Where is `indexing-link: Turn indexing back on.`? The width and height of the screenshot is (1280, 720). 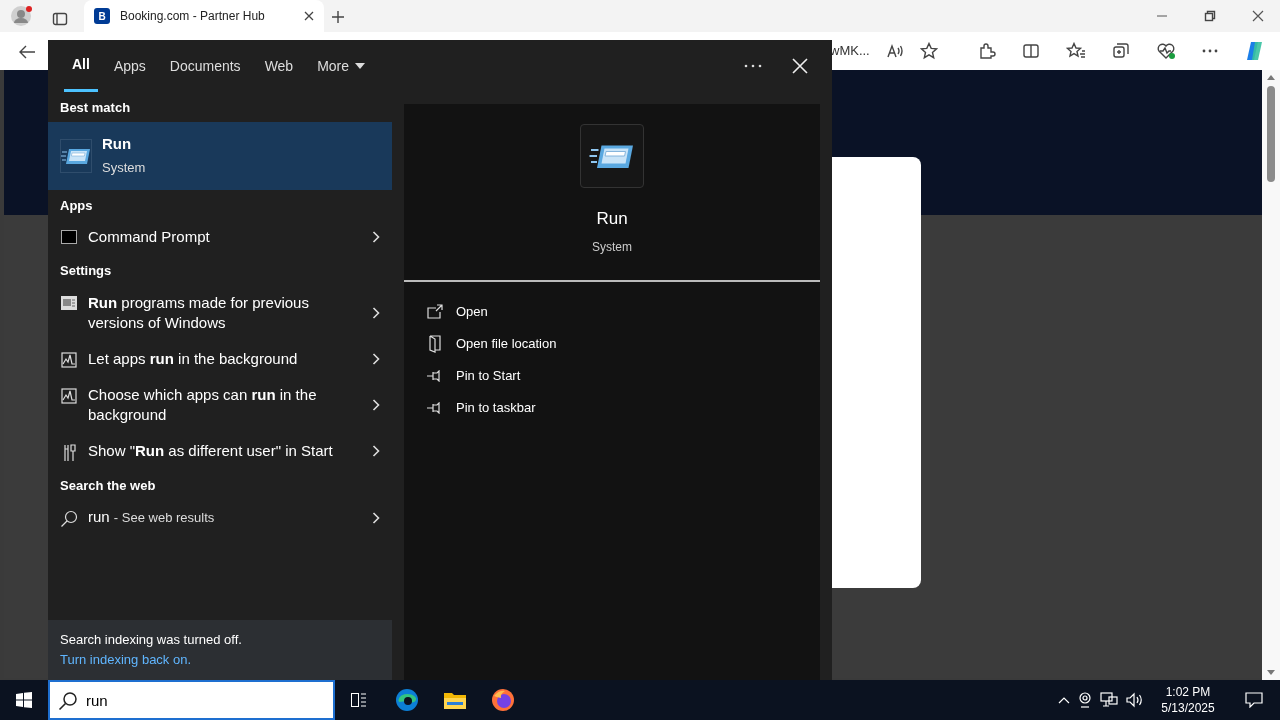
indexing-link: Turn indexing back on. is located at coordinates (126, 659).